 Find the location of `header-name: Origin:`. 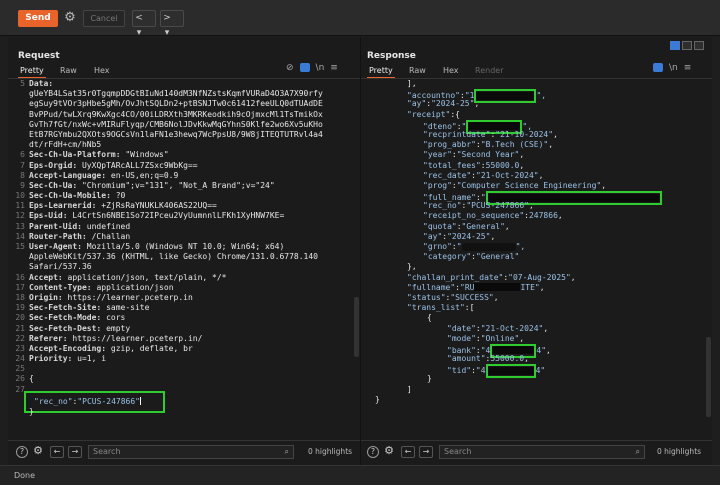

header-name: Origin: is located at coordinates (46, 297).